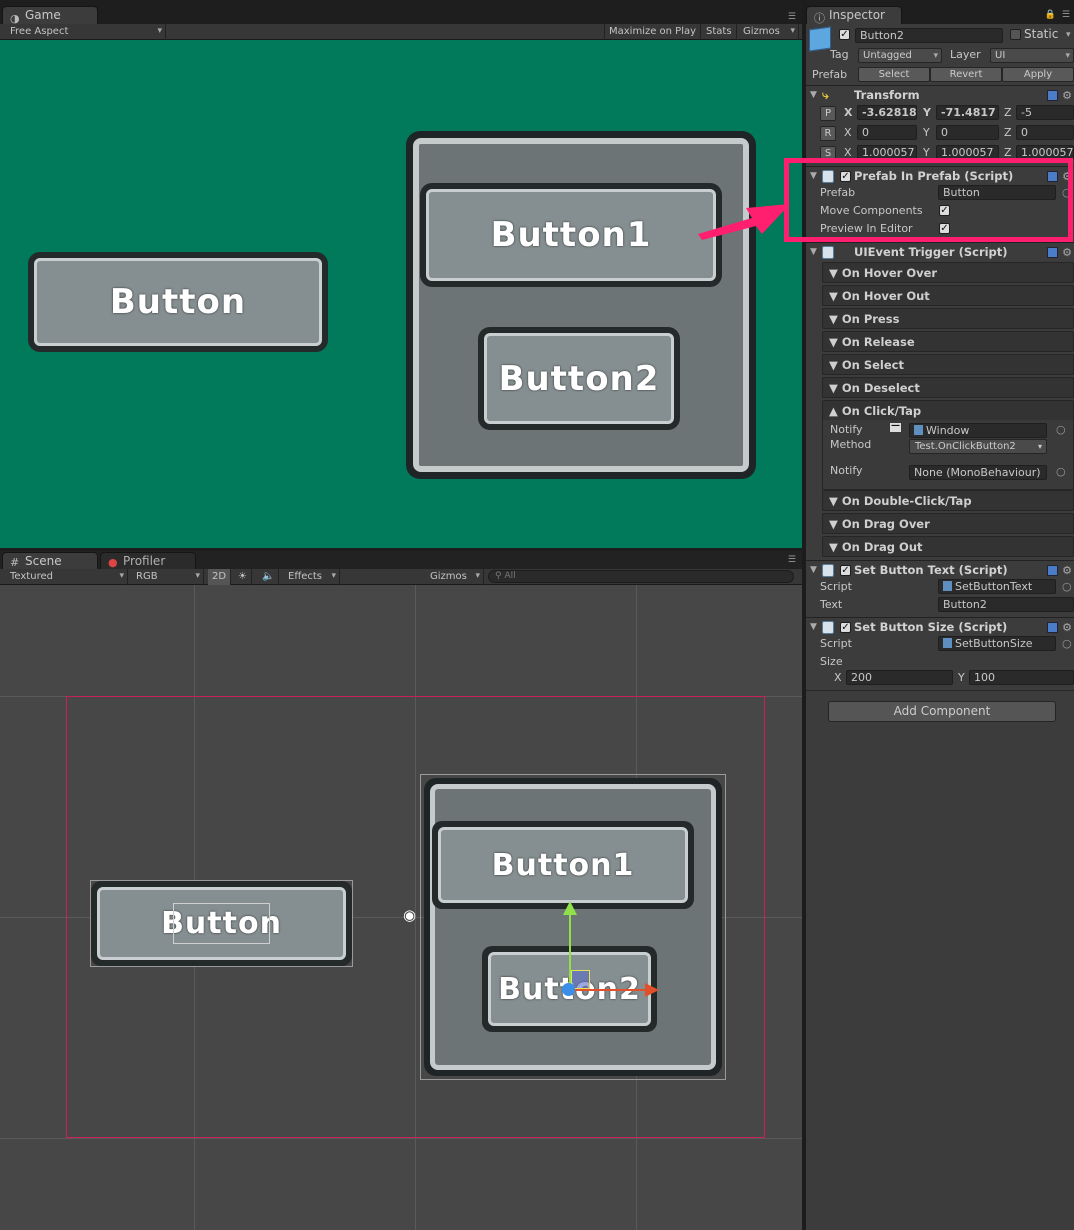 The height and width of the screenshot is (1230, 1074). I want to click on effects-dropdown: Effects, so click(312, 577).